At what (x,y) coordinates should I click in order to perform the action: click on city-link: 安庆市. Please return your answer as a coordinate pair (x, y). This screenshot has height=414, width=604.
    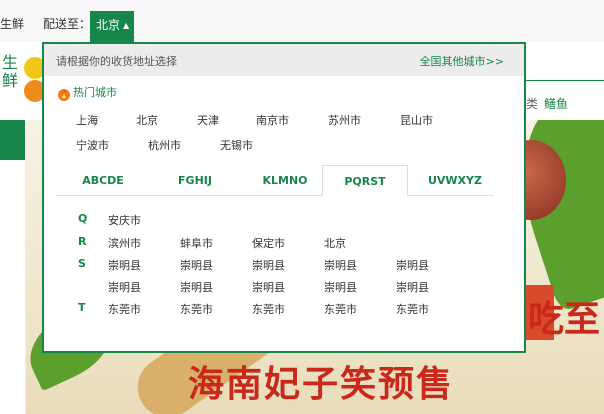
    Looking at the image, I should click on (124, 220).